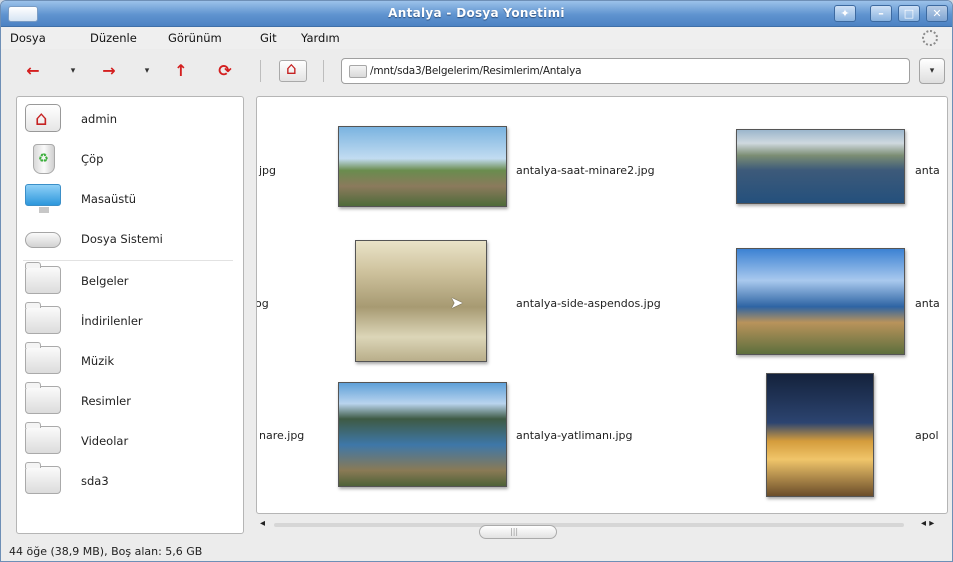 This screenshot has height=562, width=953. I want to click on file-item-label: antalya-side-aspendos.jpg, so click(588, 303).